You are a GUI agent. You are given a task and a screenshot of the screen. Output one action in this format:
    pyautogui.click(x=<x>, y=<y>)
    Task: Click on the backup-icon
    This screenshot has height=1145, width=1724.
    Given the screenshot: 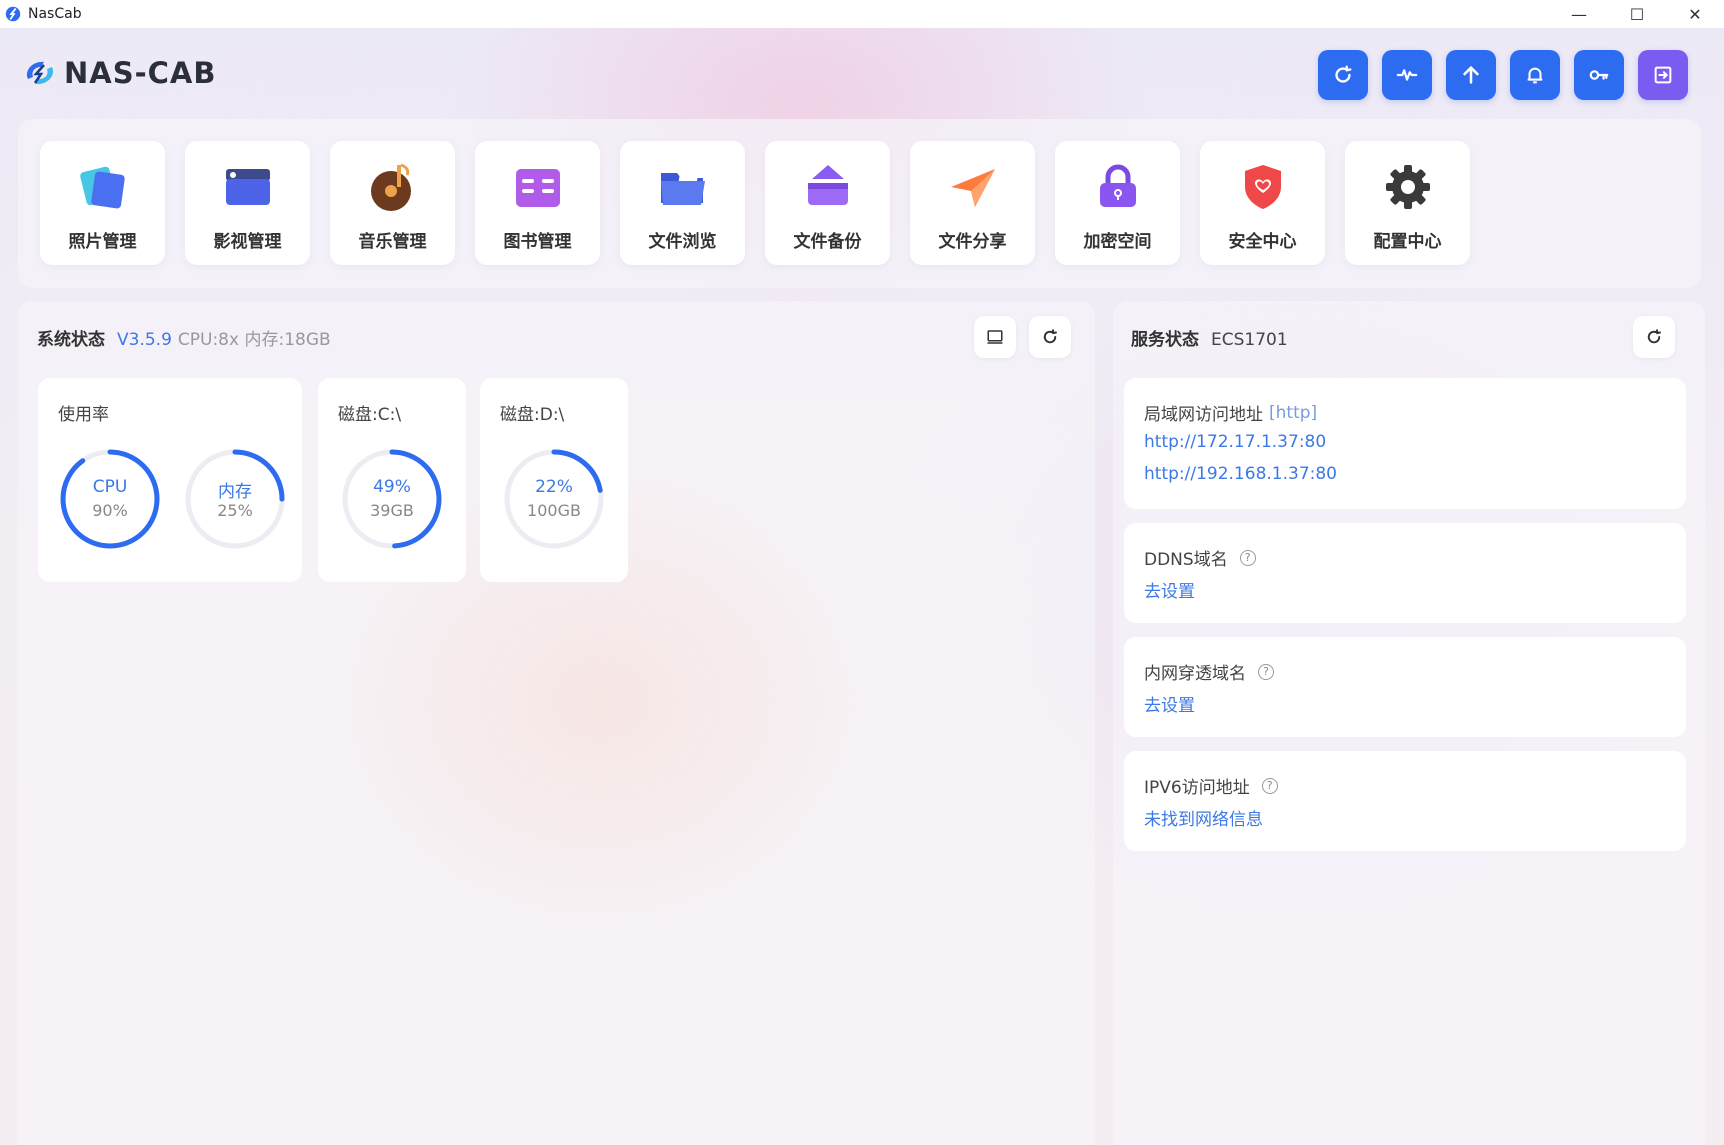 What is the action you would take?
    pyautogui.click(x=827, y=185)
    